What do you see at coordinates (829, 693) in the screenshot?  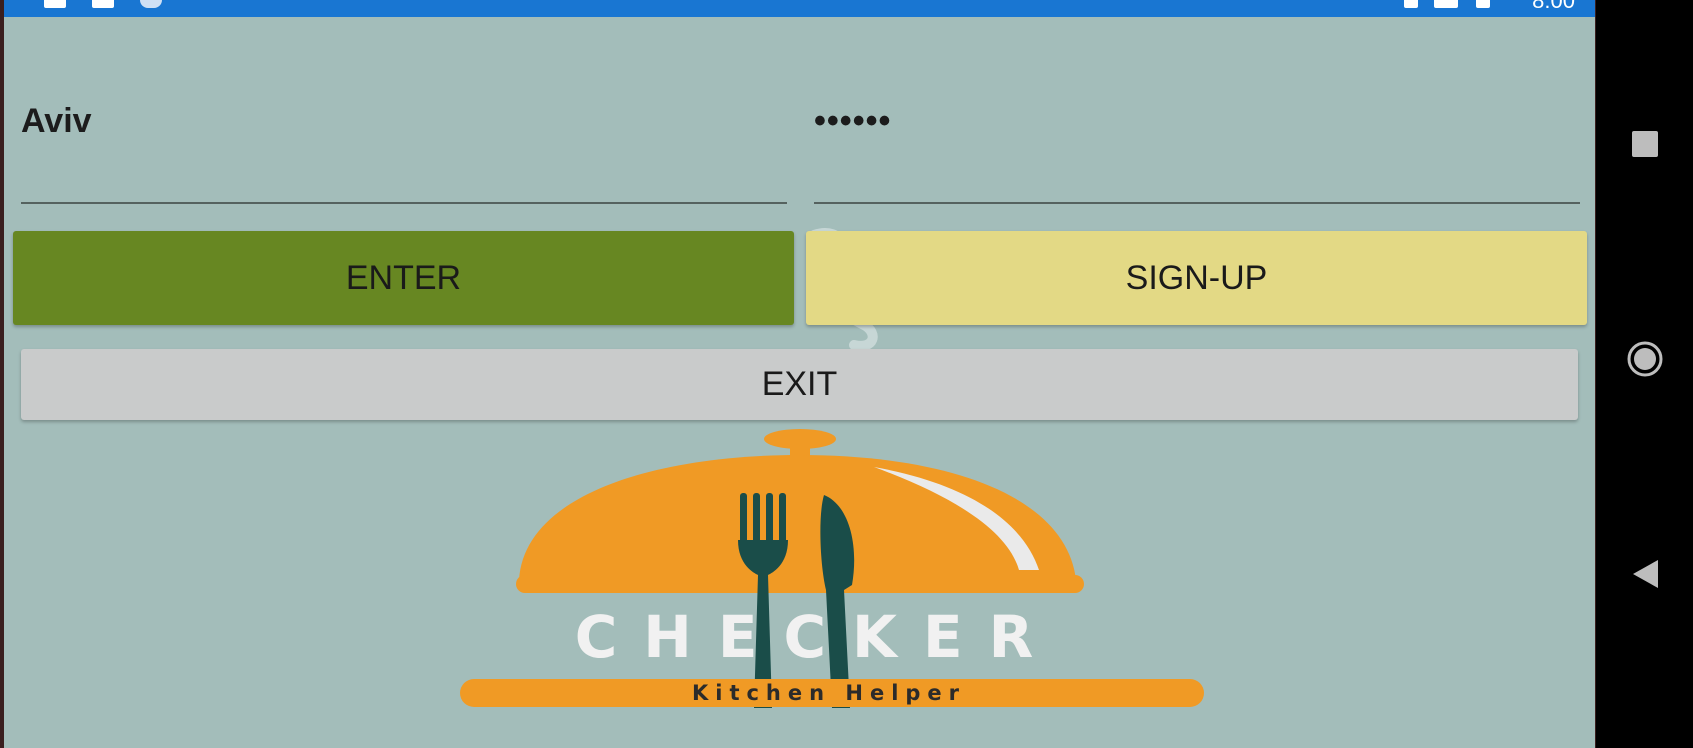 I see `logo-subtitle: Kitchen Helper` at bounding box center [829, 693].